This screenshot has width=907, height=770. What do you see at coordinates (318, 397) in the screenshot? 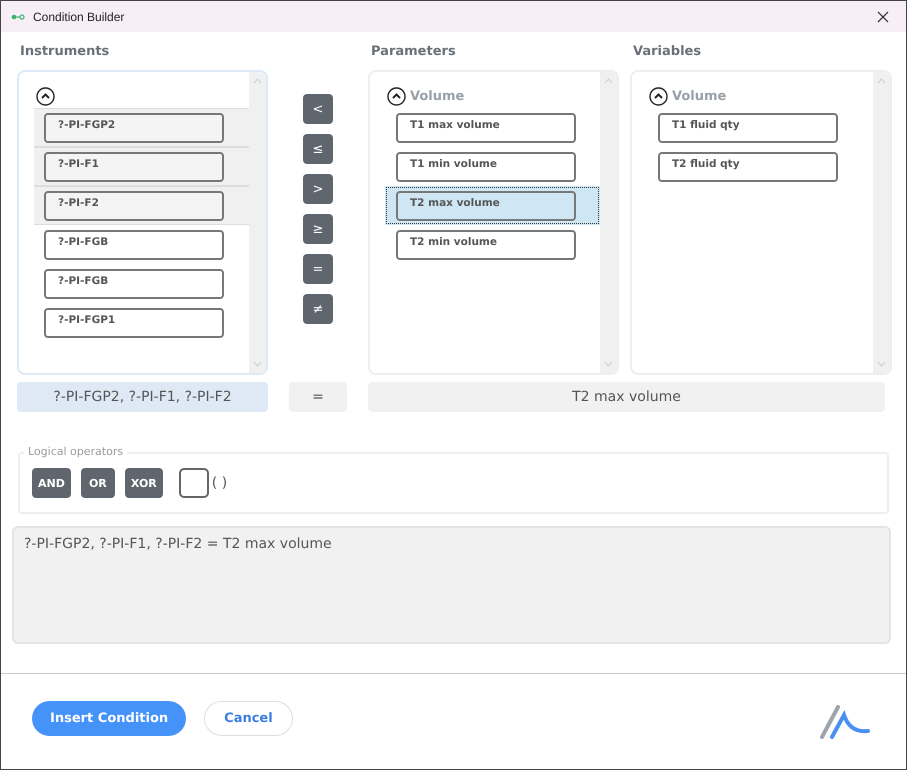
I see `operator-field: =` at bounding box center [318, 397].